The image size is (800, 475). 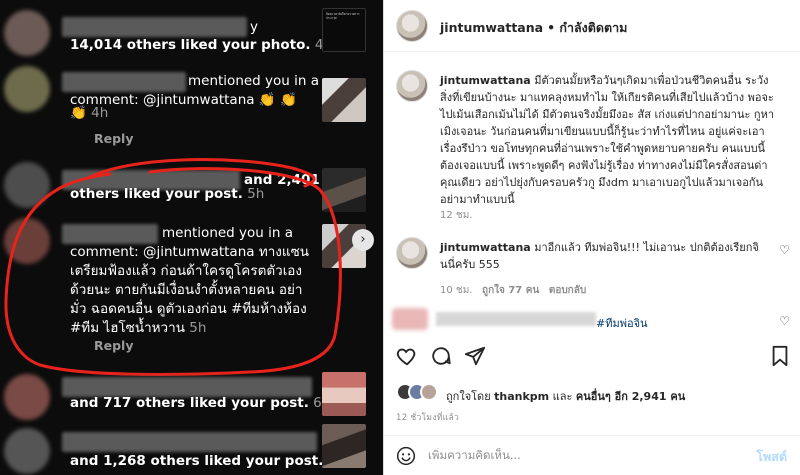 What do you see at coordinates (521, 396) in the screenshot?
I see `liked-by-user: thankpm` at bounding box center [521, 396].